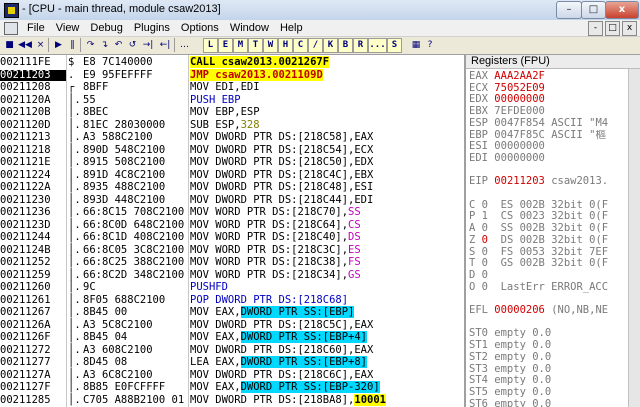  I want to click on question-icon: ?, so click(430, 45).